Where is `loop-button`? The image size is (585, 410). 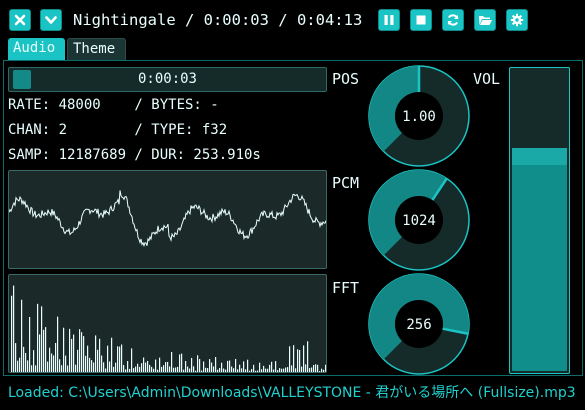 loop-button is located at coordinates (453, 20).